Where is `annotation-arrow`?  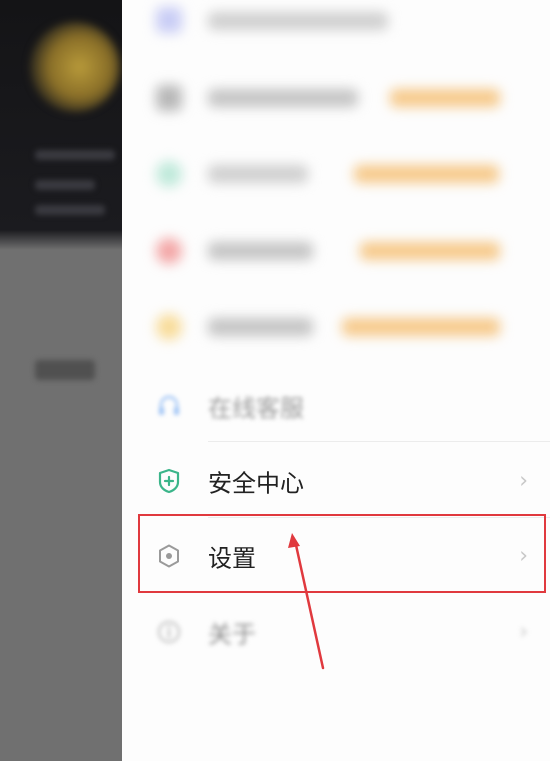
annotation-arrow is located at coordinates (306, 601).